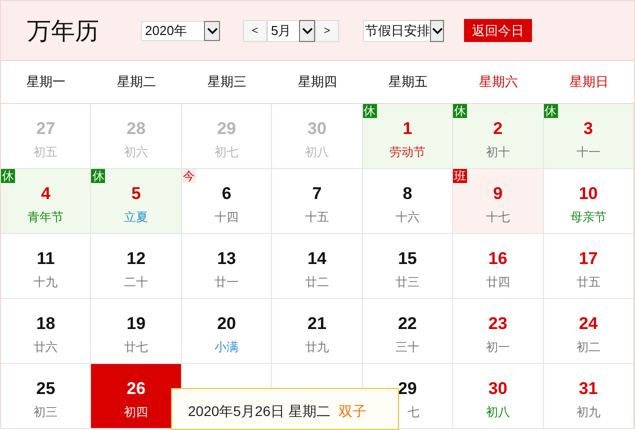  I want to click on day-number: 25, so click(46, 389).